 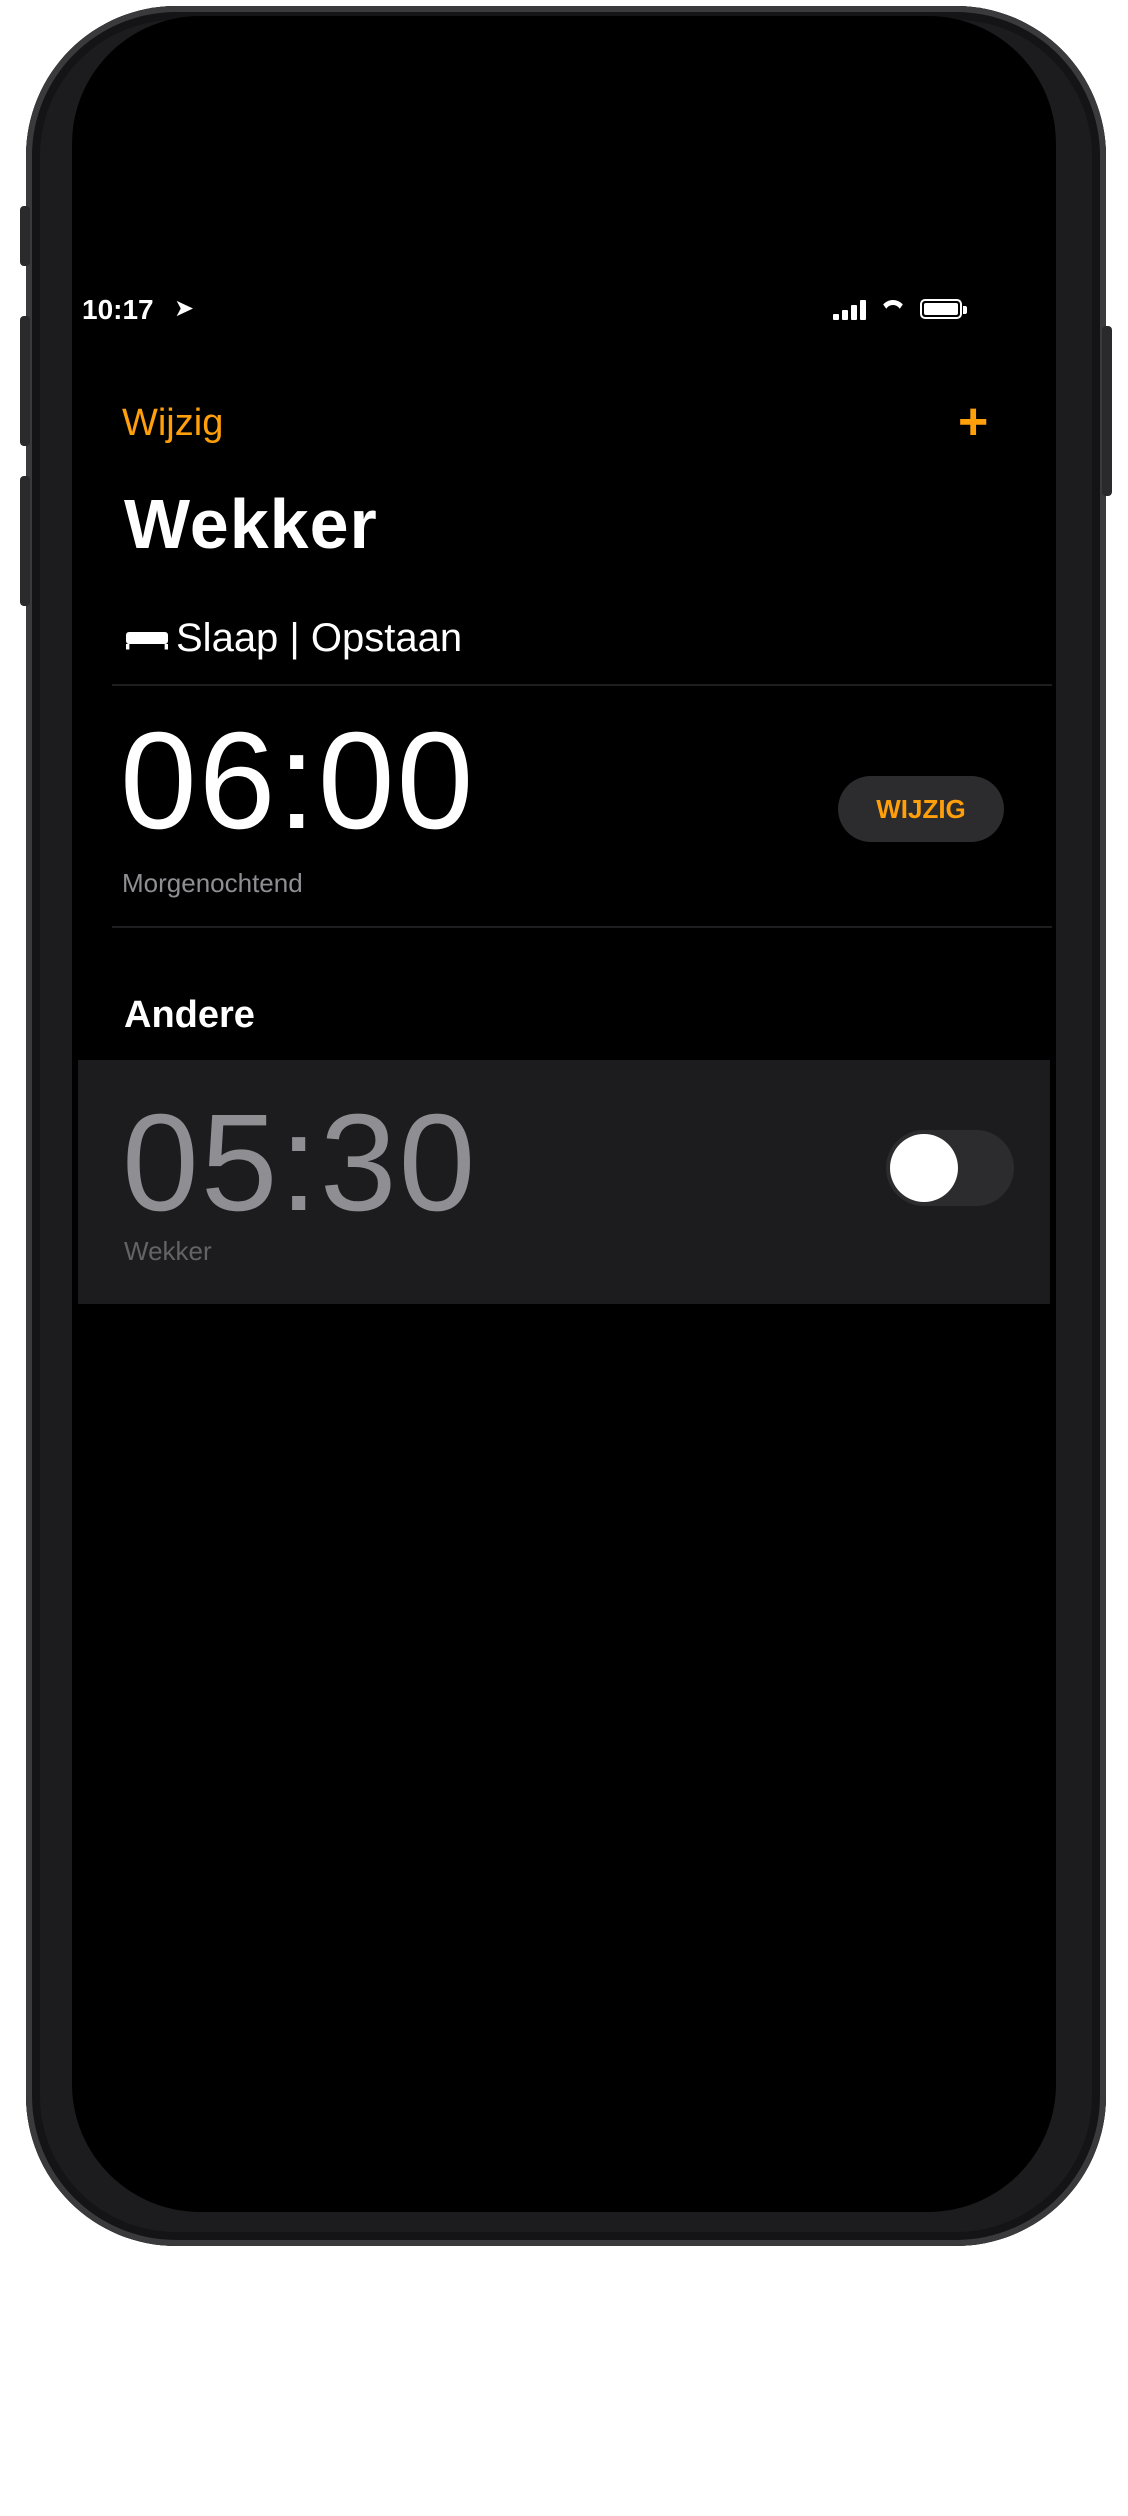 I want to click on add-alarm-button: +, so click(x=973, y=422).